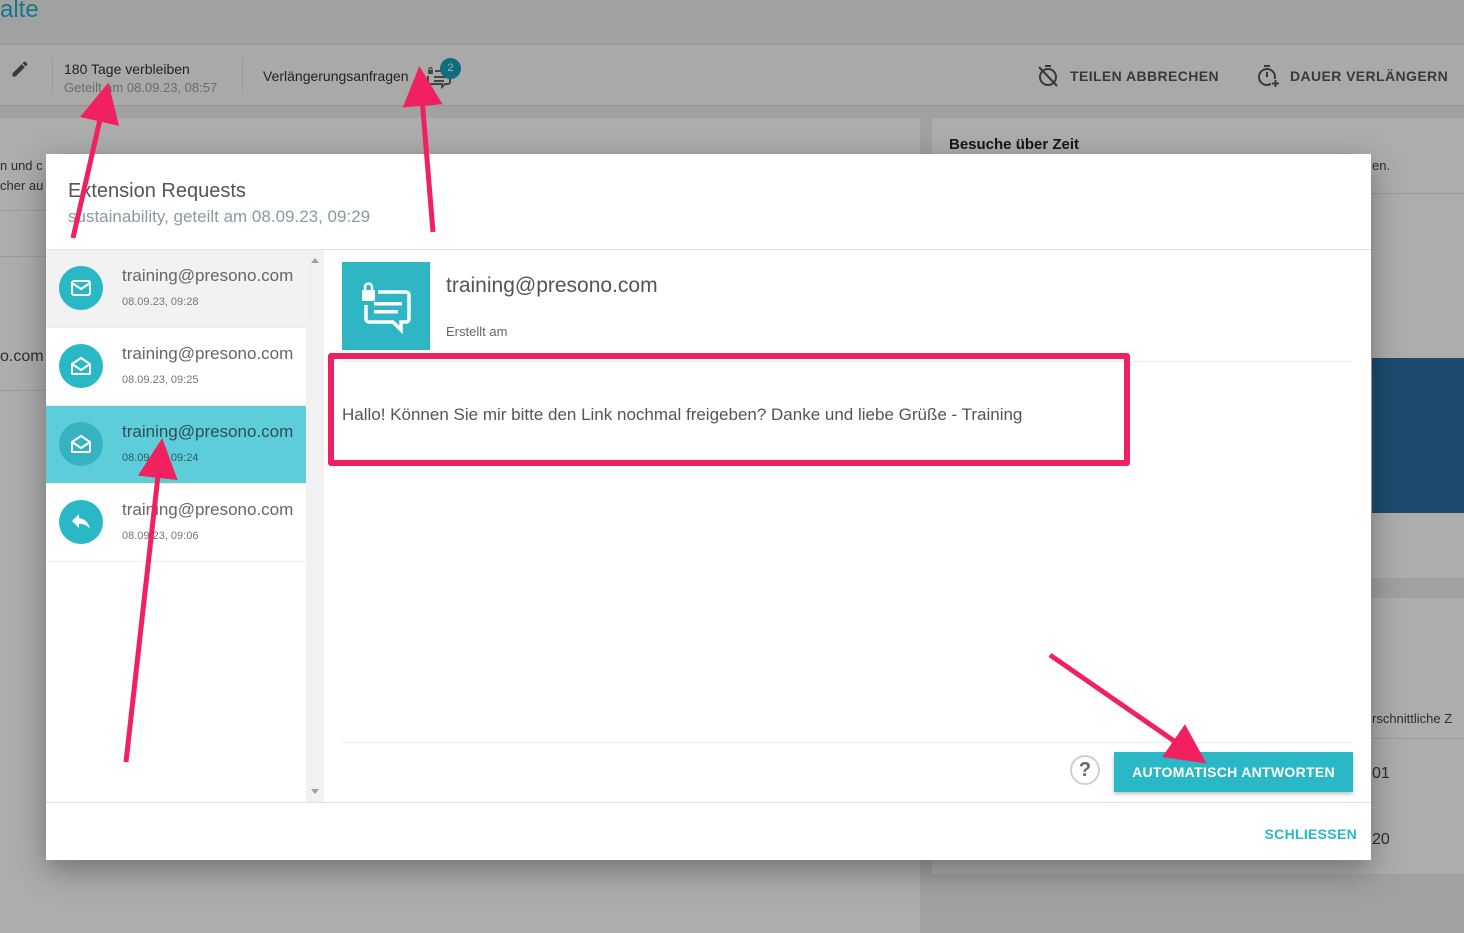  What do you see at coordinates (315, 260) in the screenshot?
I see `scroll-up-arrow-icon` at bounding box center [315, 260].